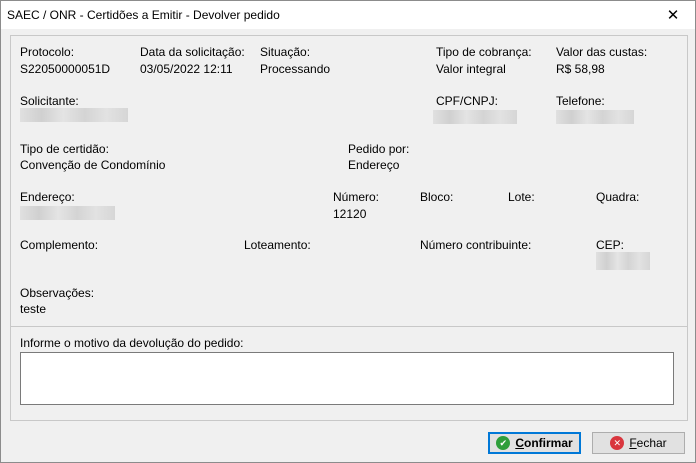 The height and width of the screenshot is (463, 696). What do you see at coordinates (295, 69) in the screenshot?
I see `situacao-value: Processando` at bounding box center [295, 69].